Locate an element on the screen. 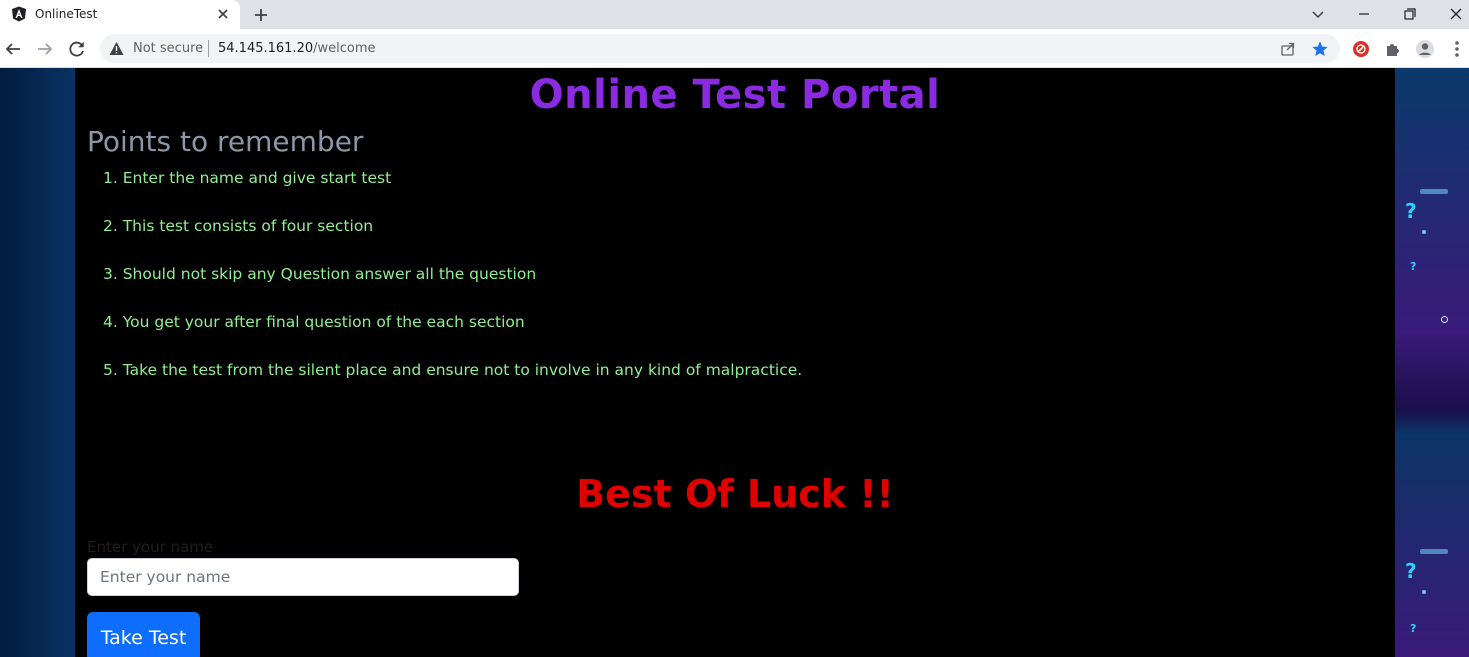 The height and width of the screenshot is (657, 1469). reload-icon is located at coordinates (77, 49).